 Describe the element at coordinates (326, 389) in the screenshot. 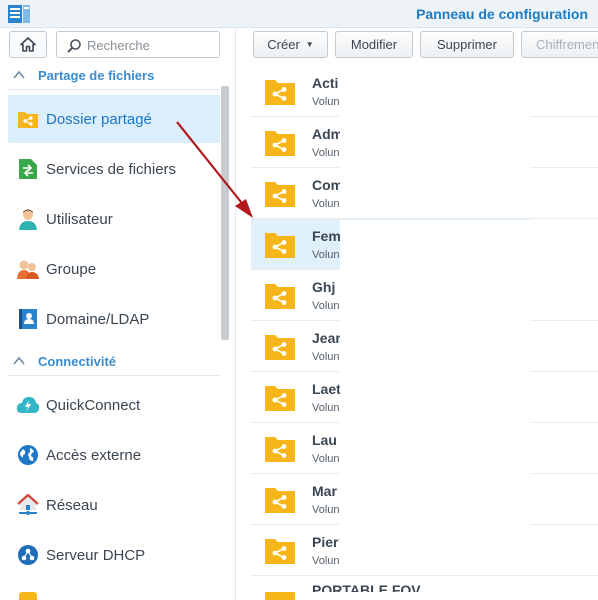

I see `folder-name: Laet` at that location.